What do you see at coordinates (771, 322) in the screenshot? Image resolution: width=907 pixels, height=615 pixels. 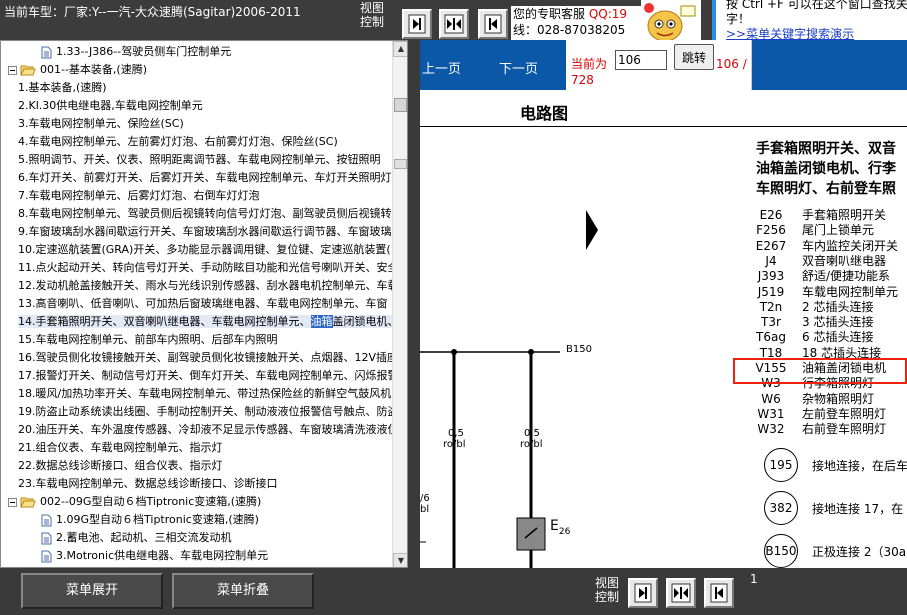 I see `legend-code: T3r` at bounding box center [771, 322].